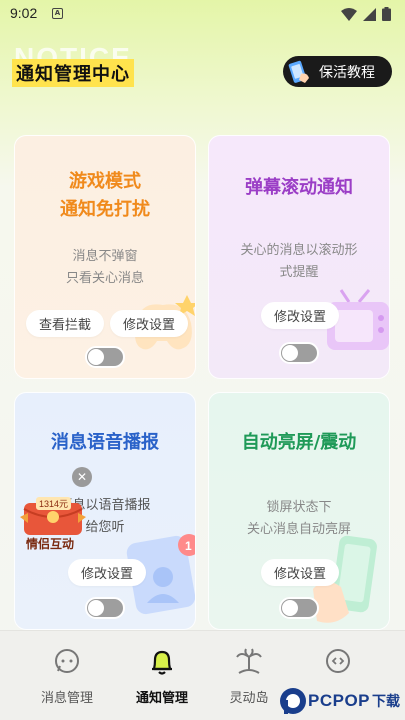 This screenshot has width=405, height=720. Describe the element at coordinates (161, 698) in the screenshot. I see `nav-label: 通知管理` at that location.